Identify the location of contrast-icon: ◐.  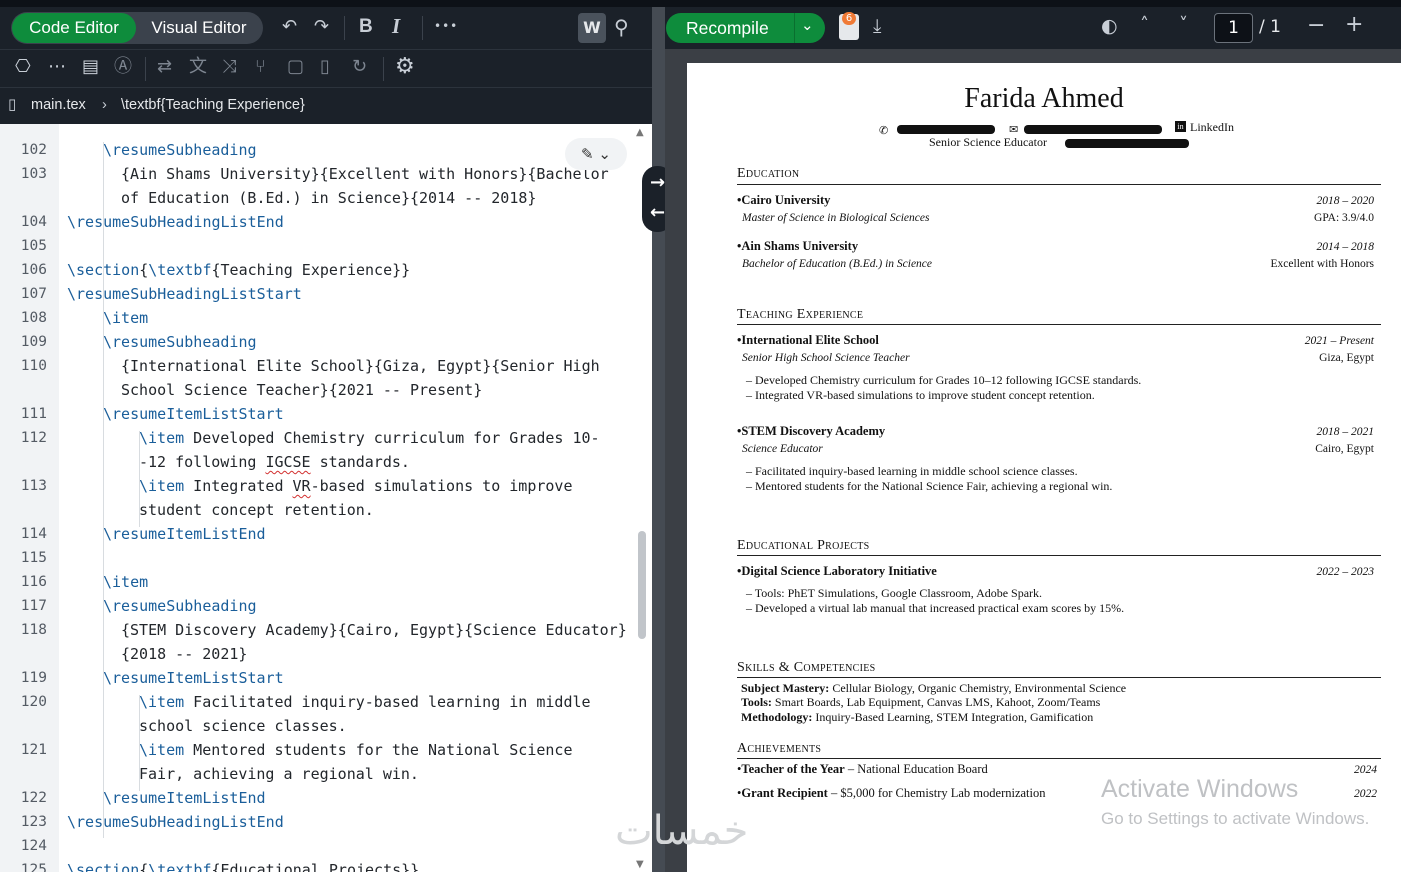
(1109, 26).